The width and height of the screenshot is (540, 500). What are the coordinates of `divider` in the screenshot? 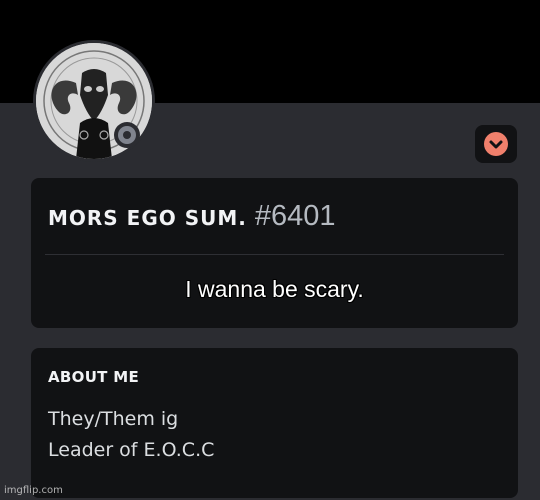 It's located at (274, 254).